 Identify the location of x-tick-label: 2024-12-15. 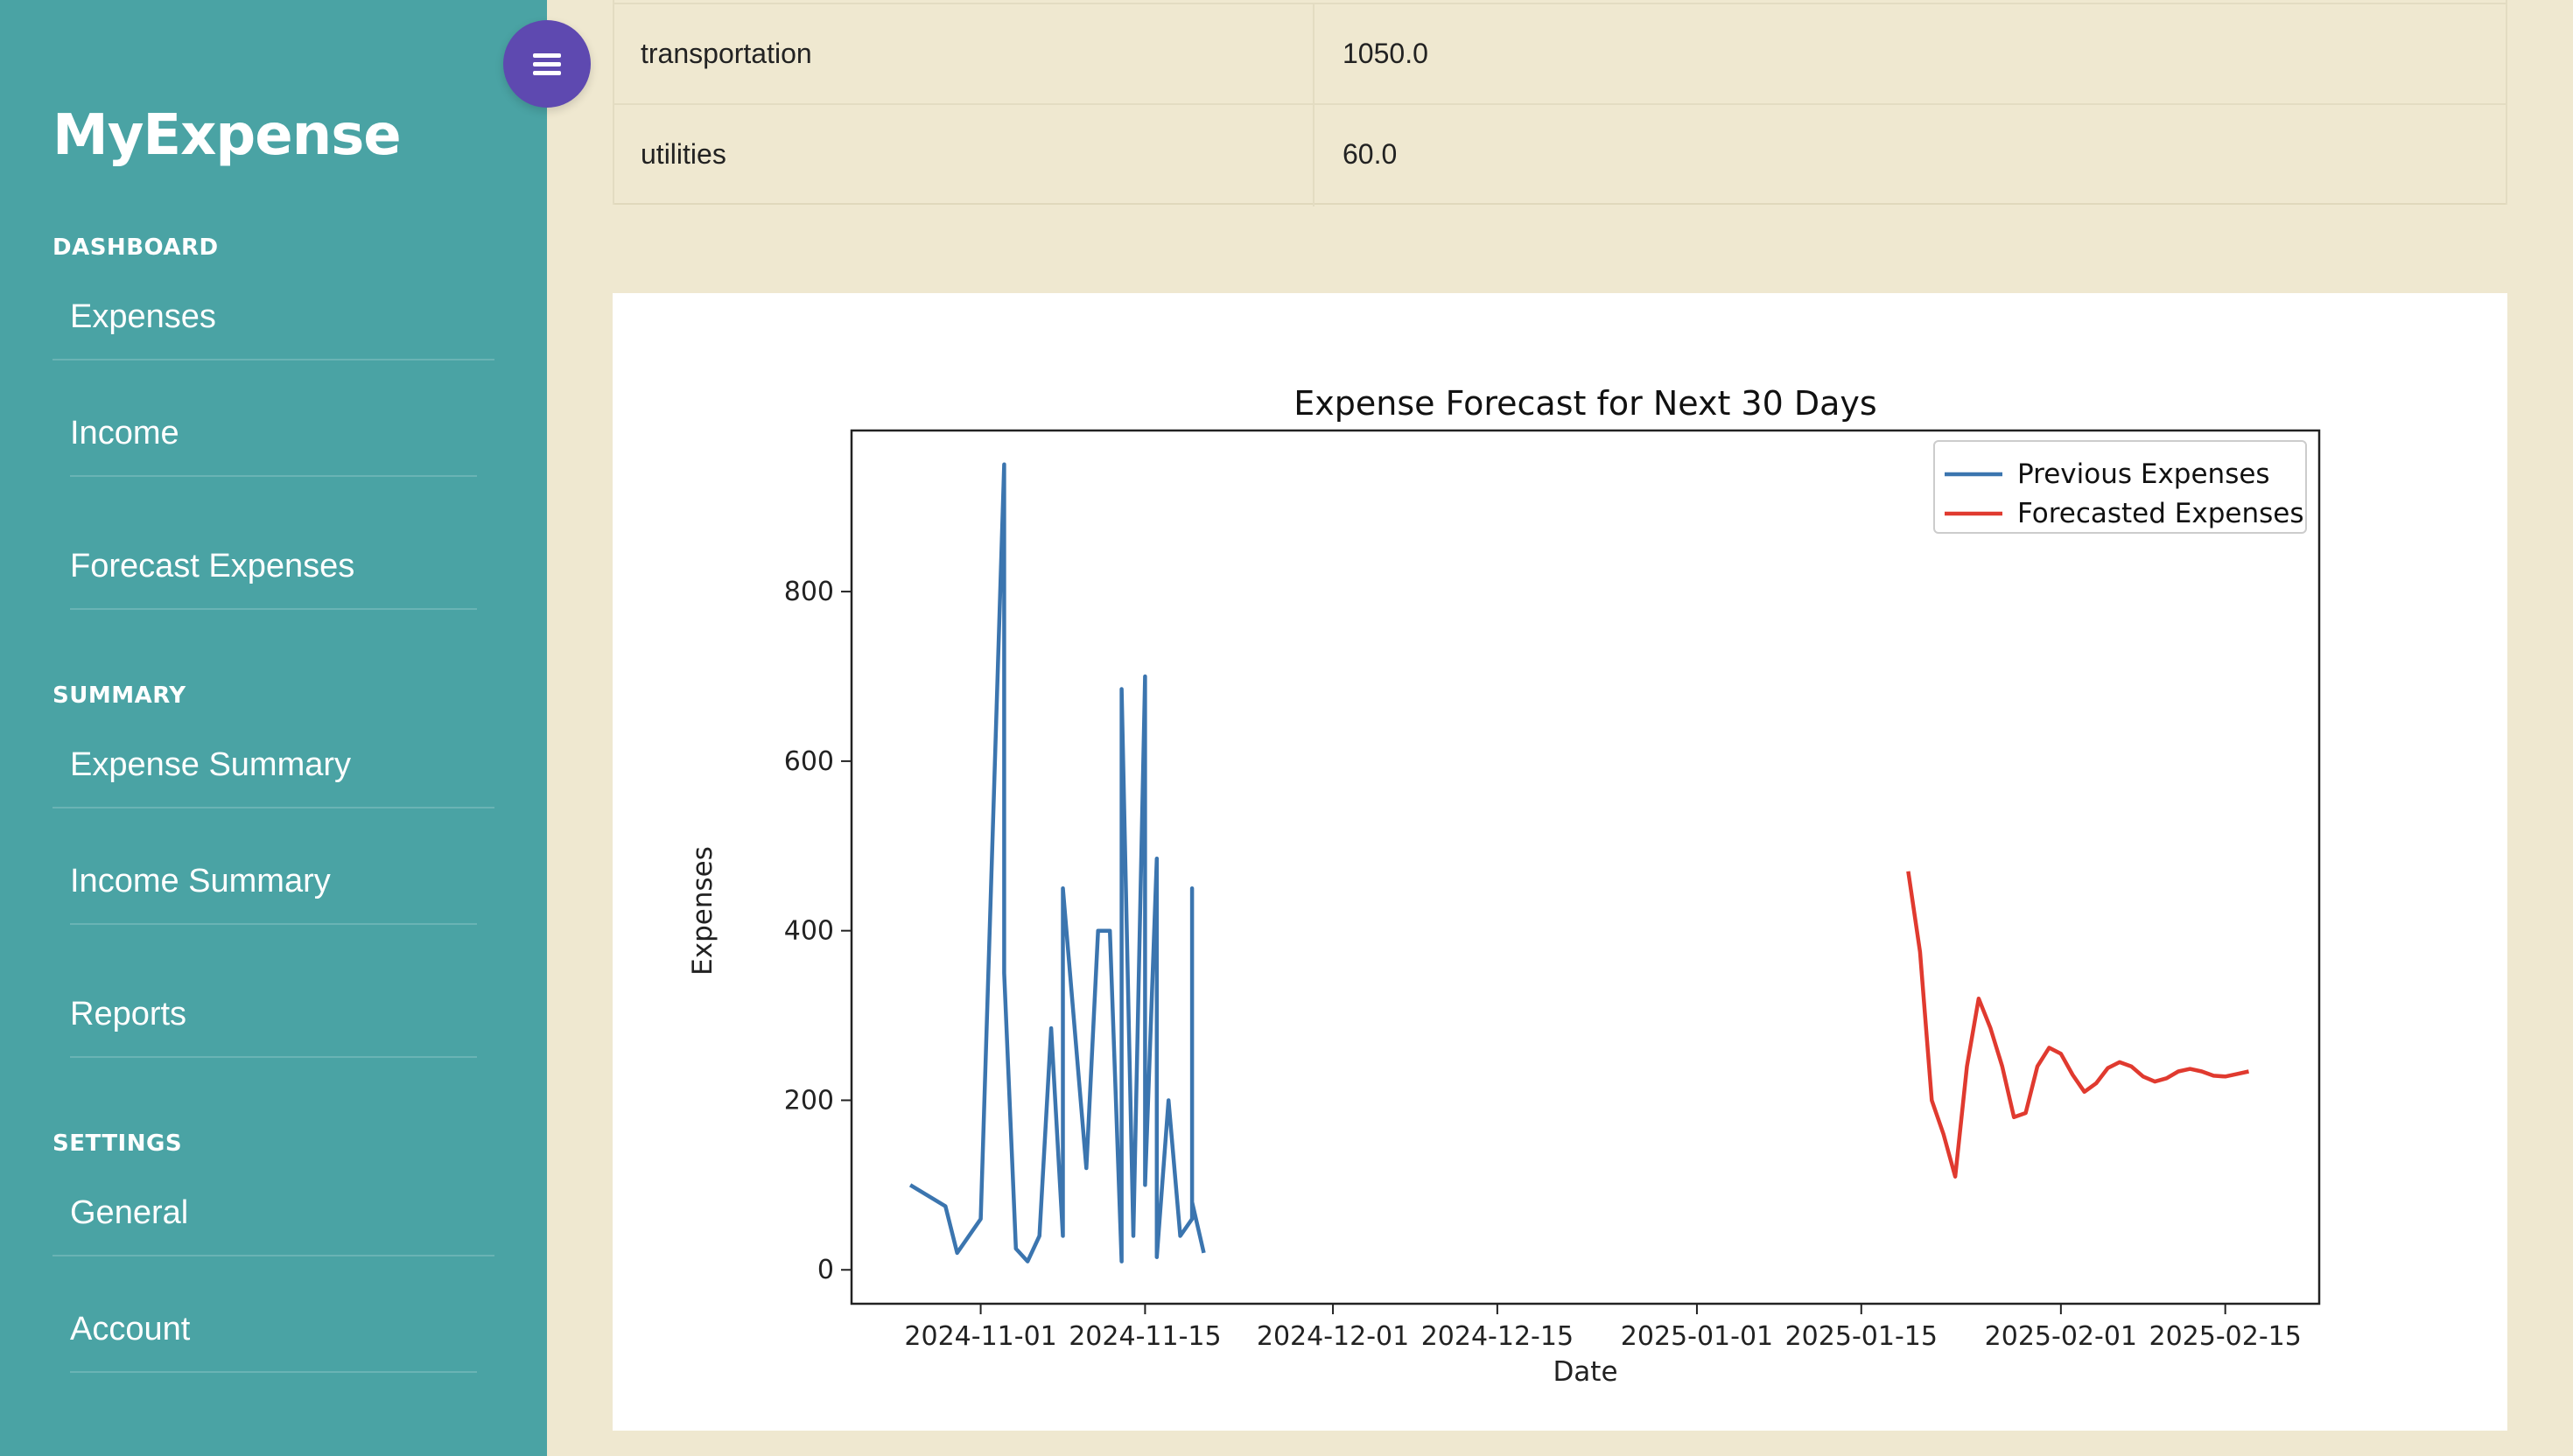
(1497, 1336).